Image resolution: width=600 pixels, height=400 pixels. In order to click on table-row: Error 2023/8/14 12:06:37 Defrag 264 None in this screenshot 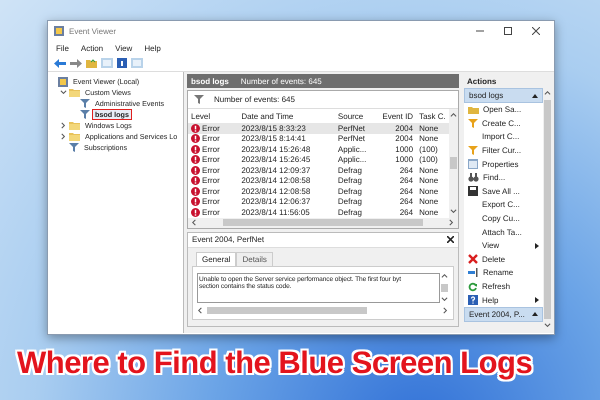, I will do `click(318, 201)`.